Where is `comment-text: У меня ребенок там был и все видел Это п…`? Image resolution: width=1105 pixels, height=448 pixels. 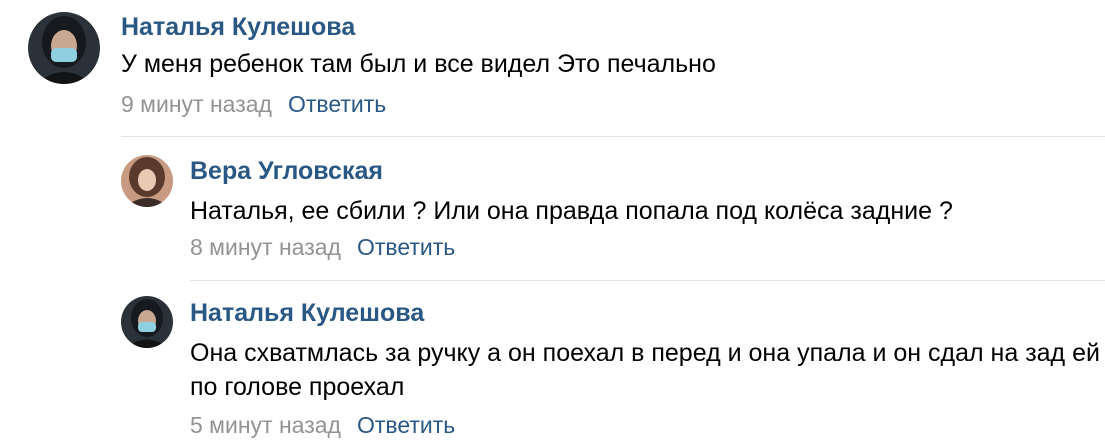 comment-text: У меня ребенок там был и все видел Это п… is located at coordinates (418, 64).